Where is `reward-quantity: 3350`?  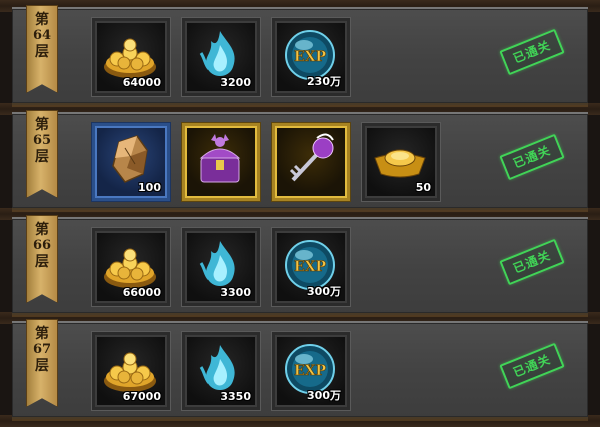
reward-quantity: 3350 is located at coordinates (235, 396).